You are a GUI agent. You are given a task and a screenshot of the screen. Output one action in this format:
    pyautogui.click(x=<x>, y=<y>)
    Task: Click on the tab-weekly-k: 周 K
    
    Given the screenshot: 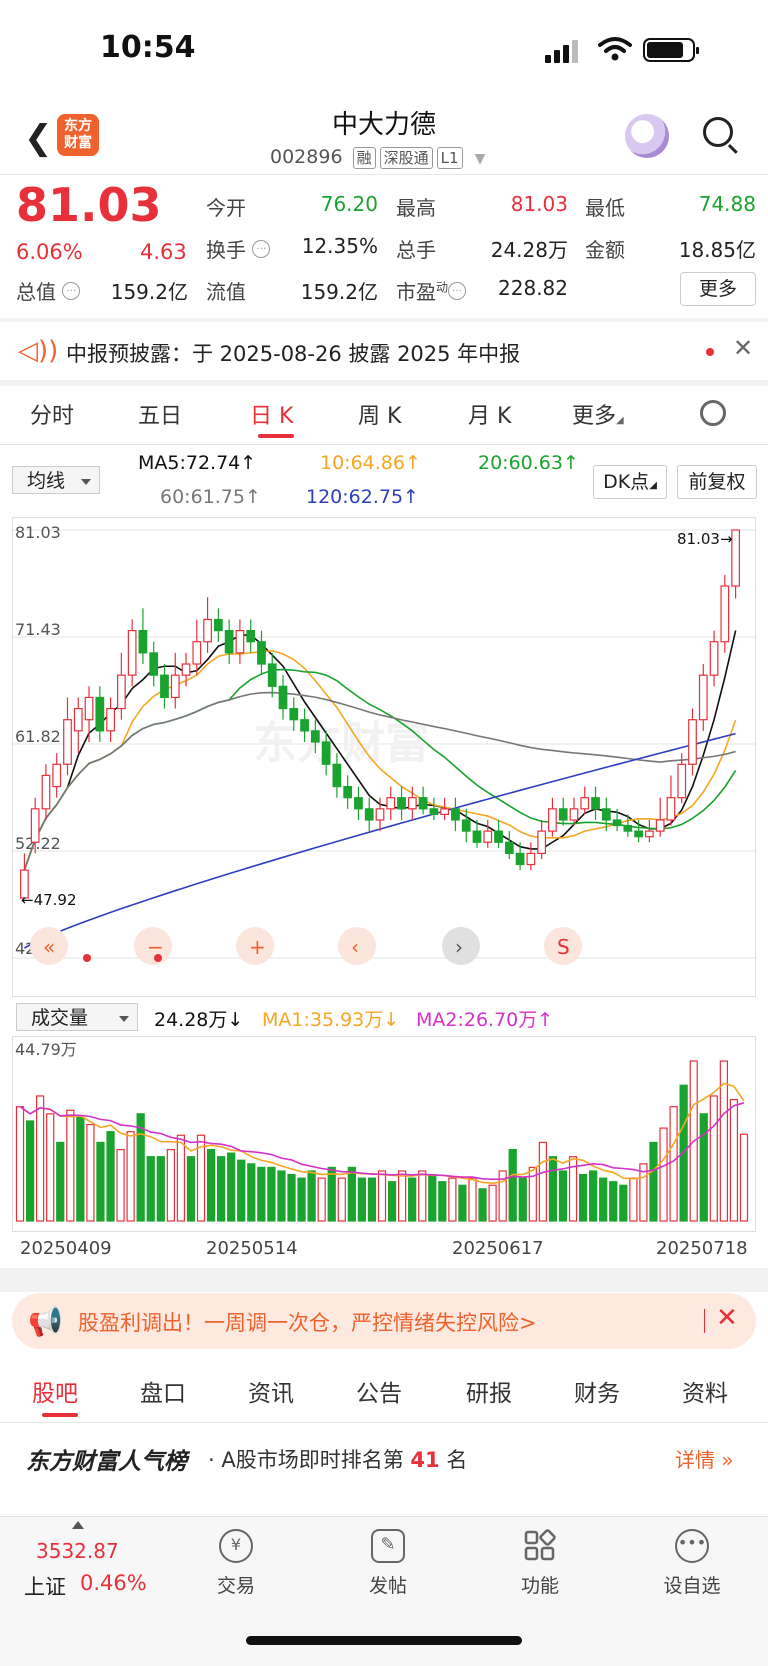 What is the action you would take?
    pyautogui.click(x=379, y=414)
    